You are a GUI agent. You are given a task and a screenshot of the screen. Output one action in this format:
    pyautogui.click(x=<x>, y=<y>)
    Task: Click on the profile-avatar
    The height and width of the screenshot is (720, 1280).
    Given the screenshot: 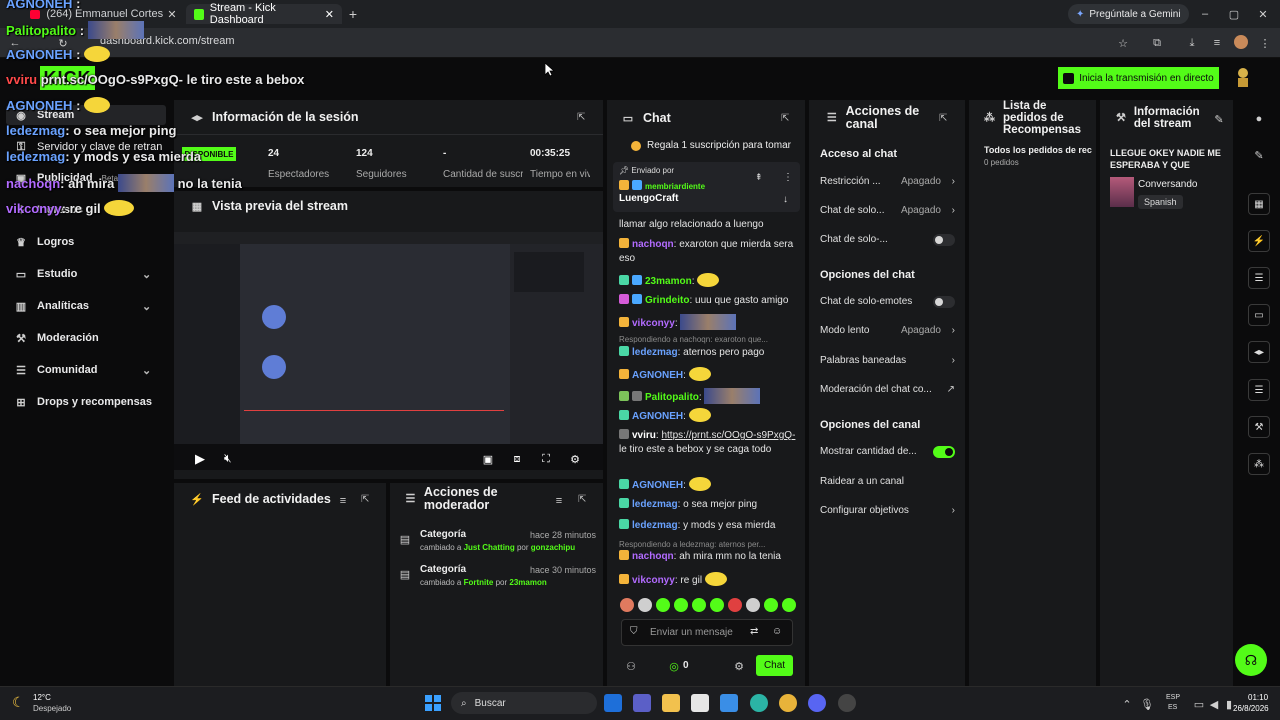 What is the action you would take?
    pyautogui.click(x=1241, y=42)
    